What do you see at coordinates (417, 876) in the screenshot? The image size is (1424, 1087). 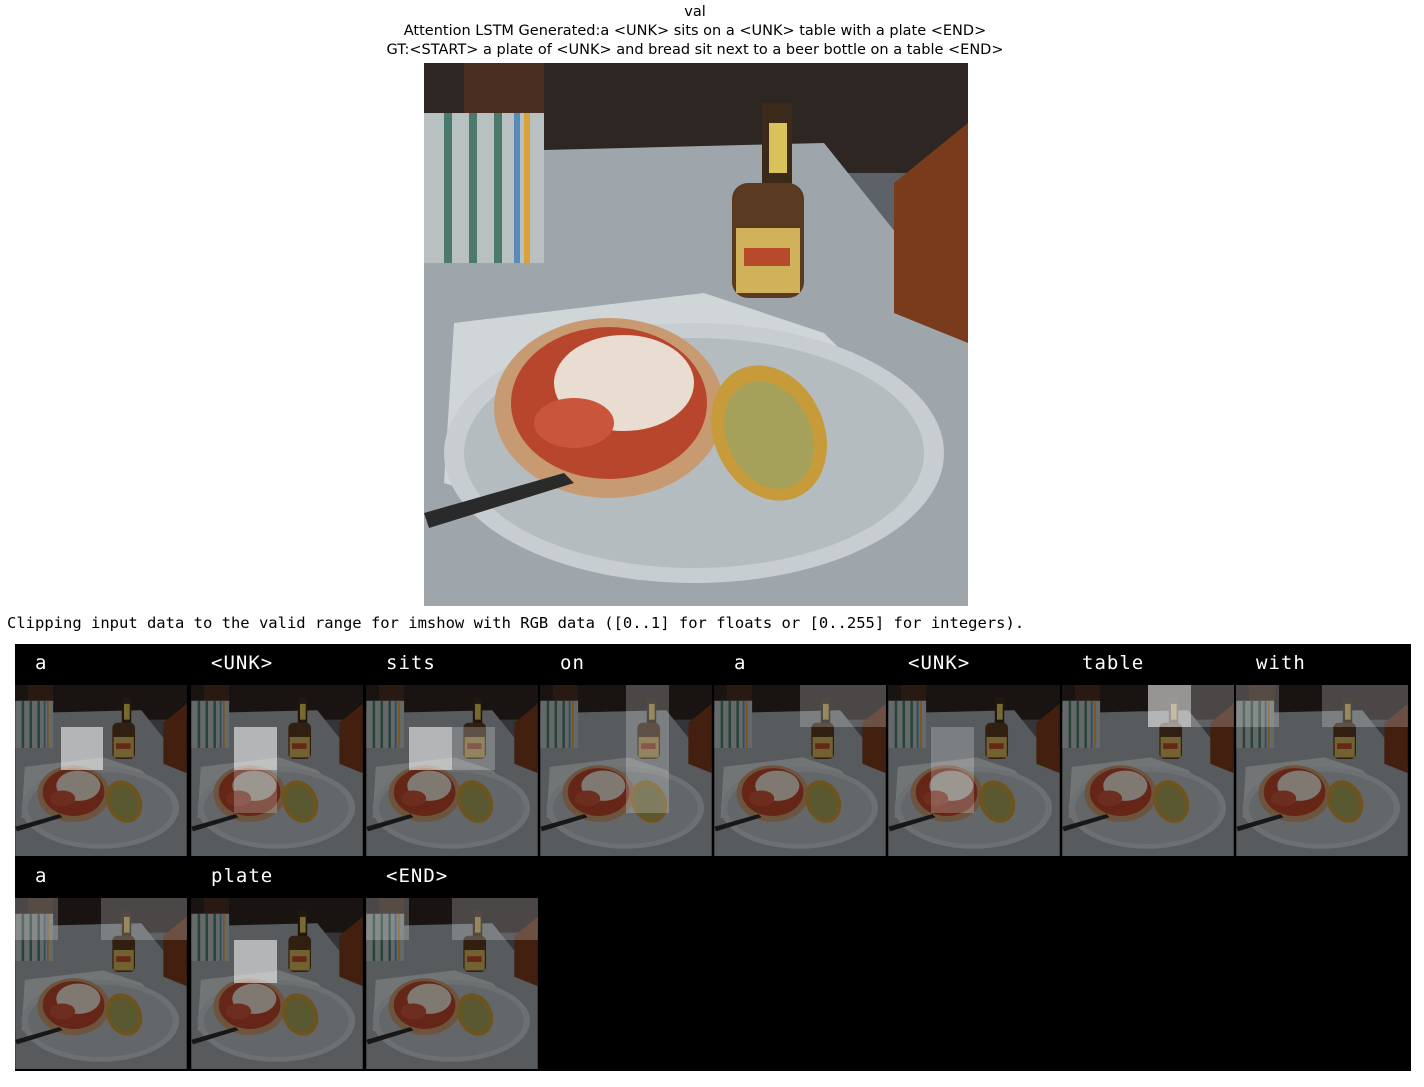 I see `attention-word: <END>` at bounding box center [417, 876].